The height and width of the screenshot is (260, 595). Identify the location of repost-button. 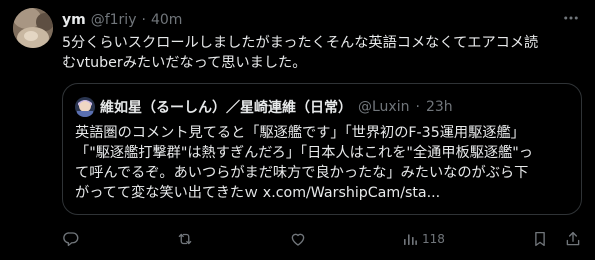
(185, 239).